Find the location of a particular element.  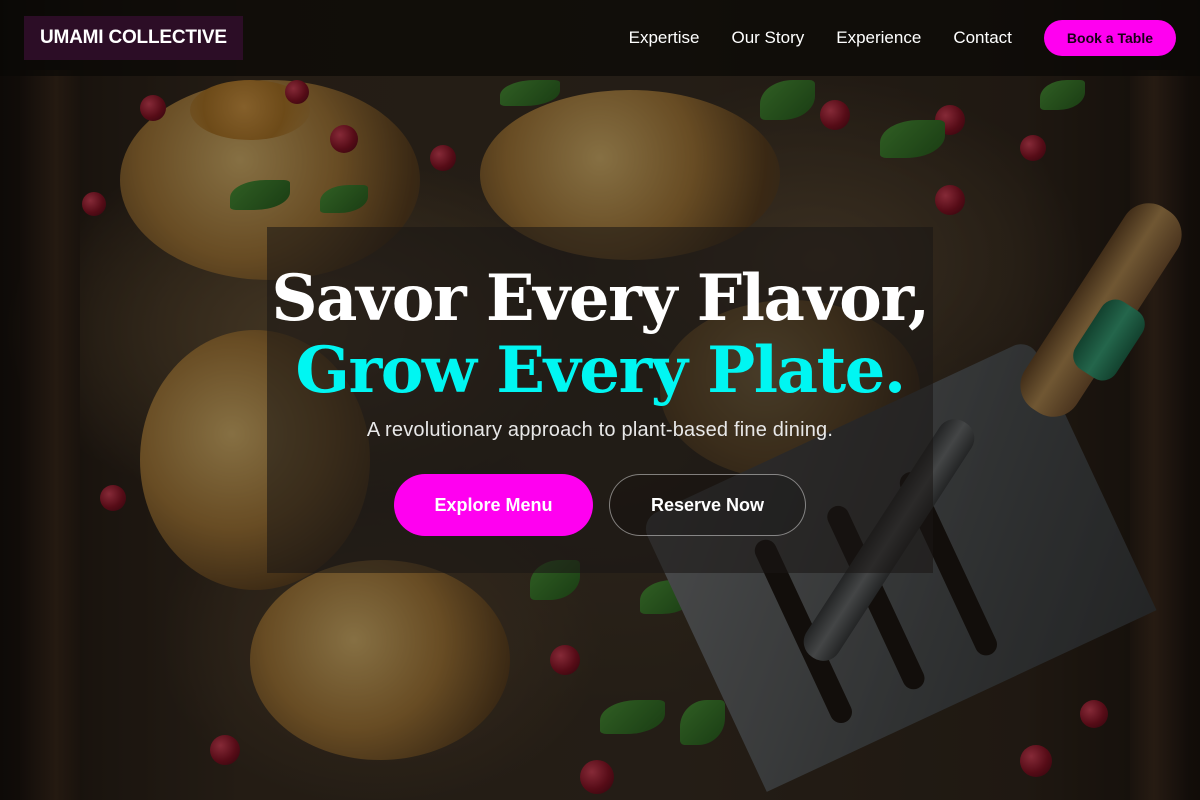

hero-headline: Savor Every Flavor, Grow Every Plate. is located at coordinates (600, 334).